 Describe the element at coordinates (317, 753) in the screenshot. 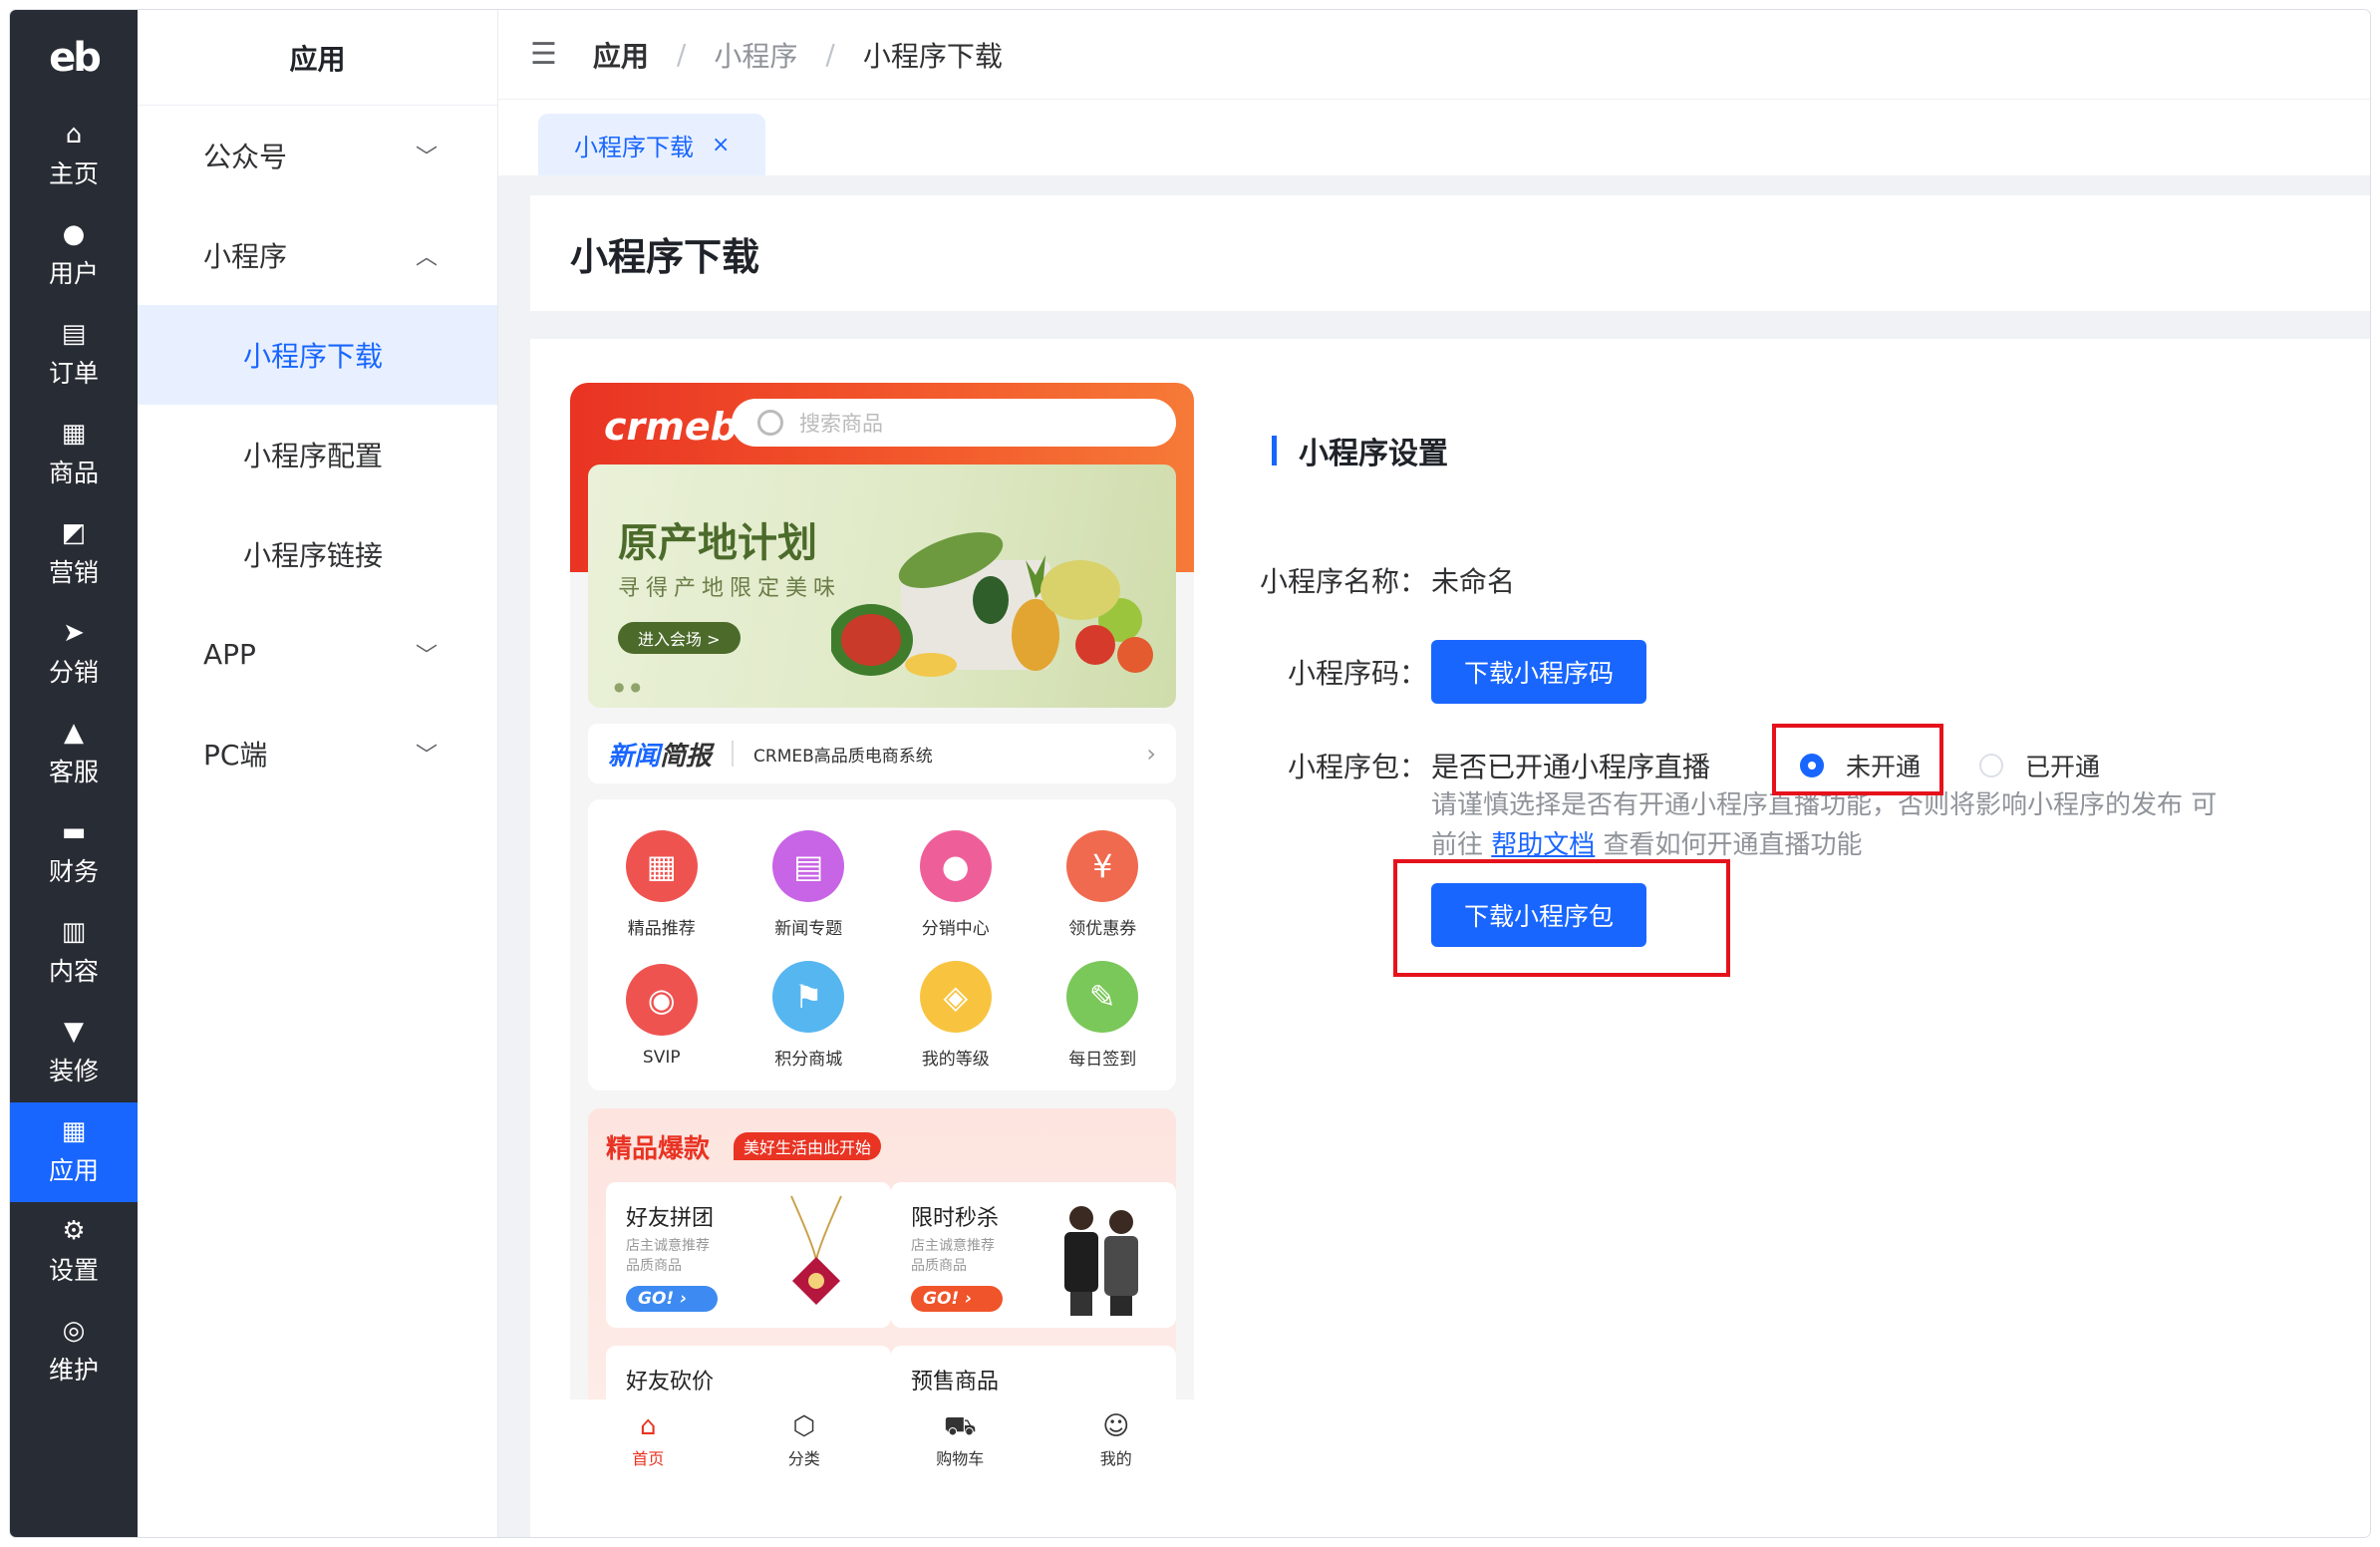

I see `menu-group-pc: PC端 ﹀` at that location.